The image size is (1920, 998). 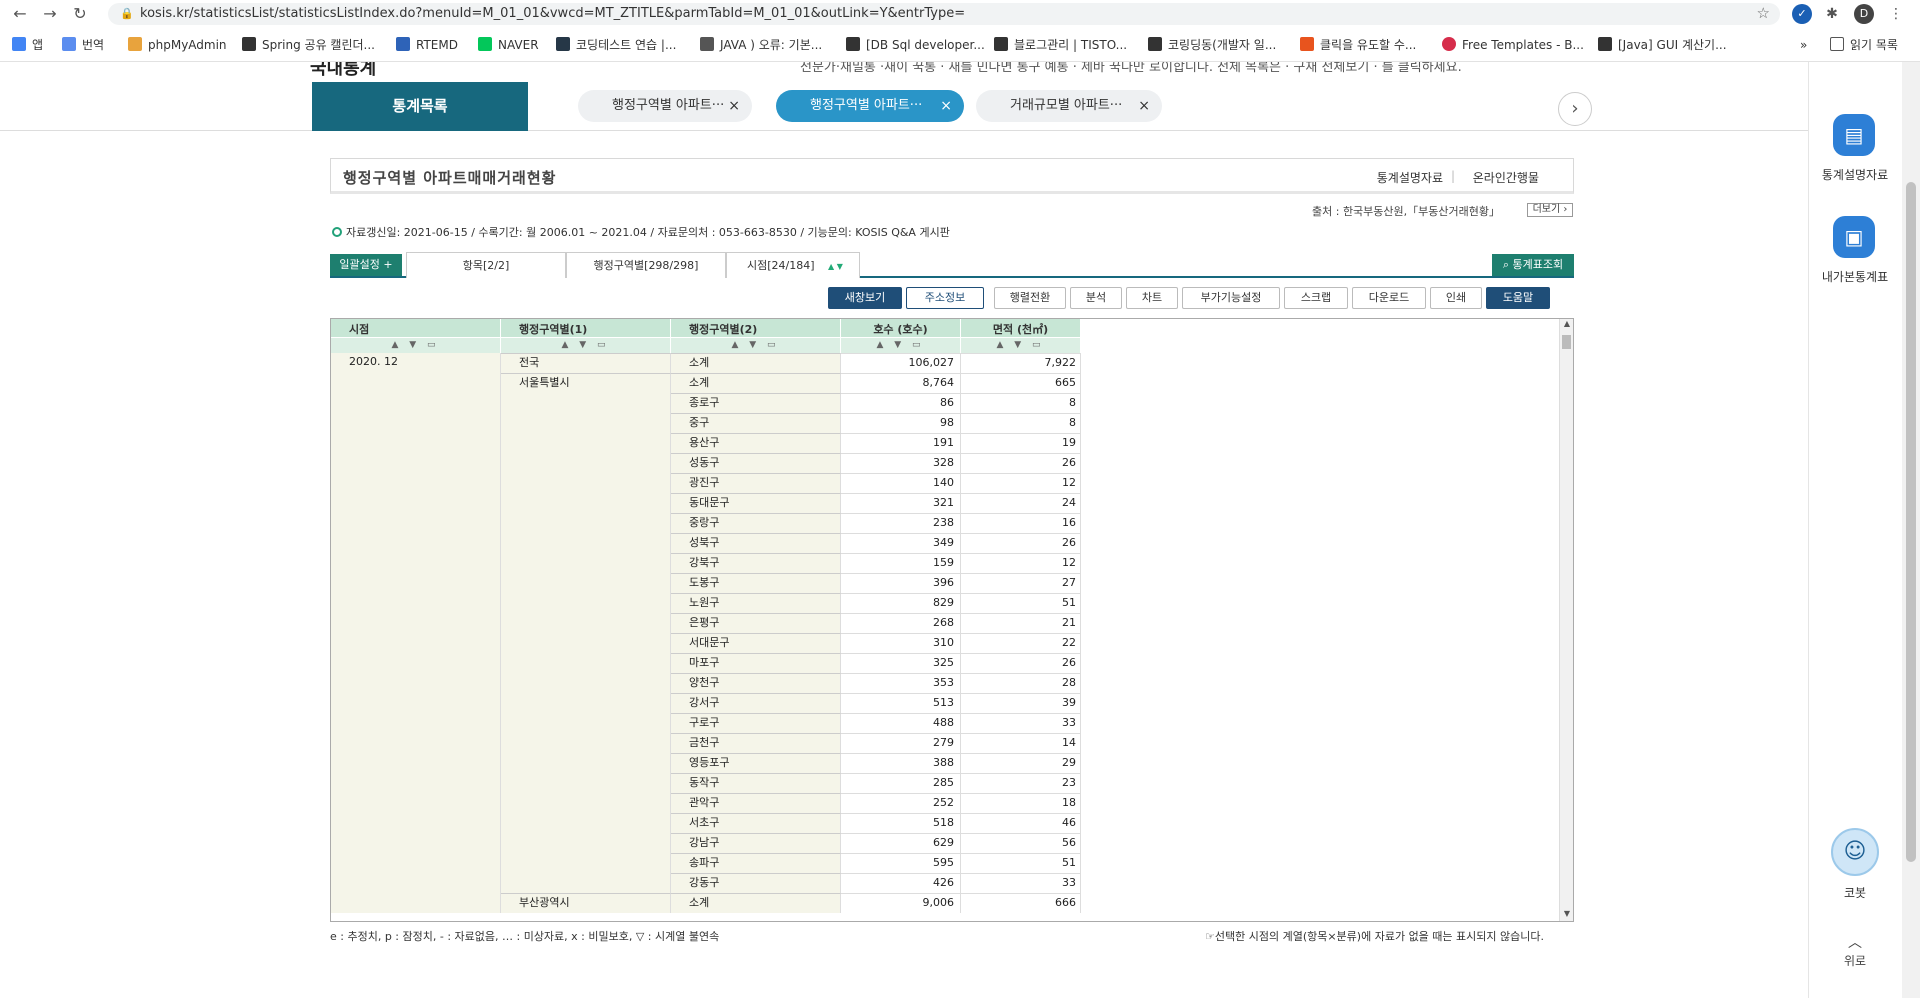 What do you see at coordinates (901, 443) in the screenshot?
I see `count-cell: 191` at bounding box center [901, 443].